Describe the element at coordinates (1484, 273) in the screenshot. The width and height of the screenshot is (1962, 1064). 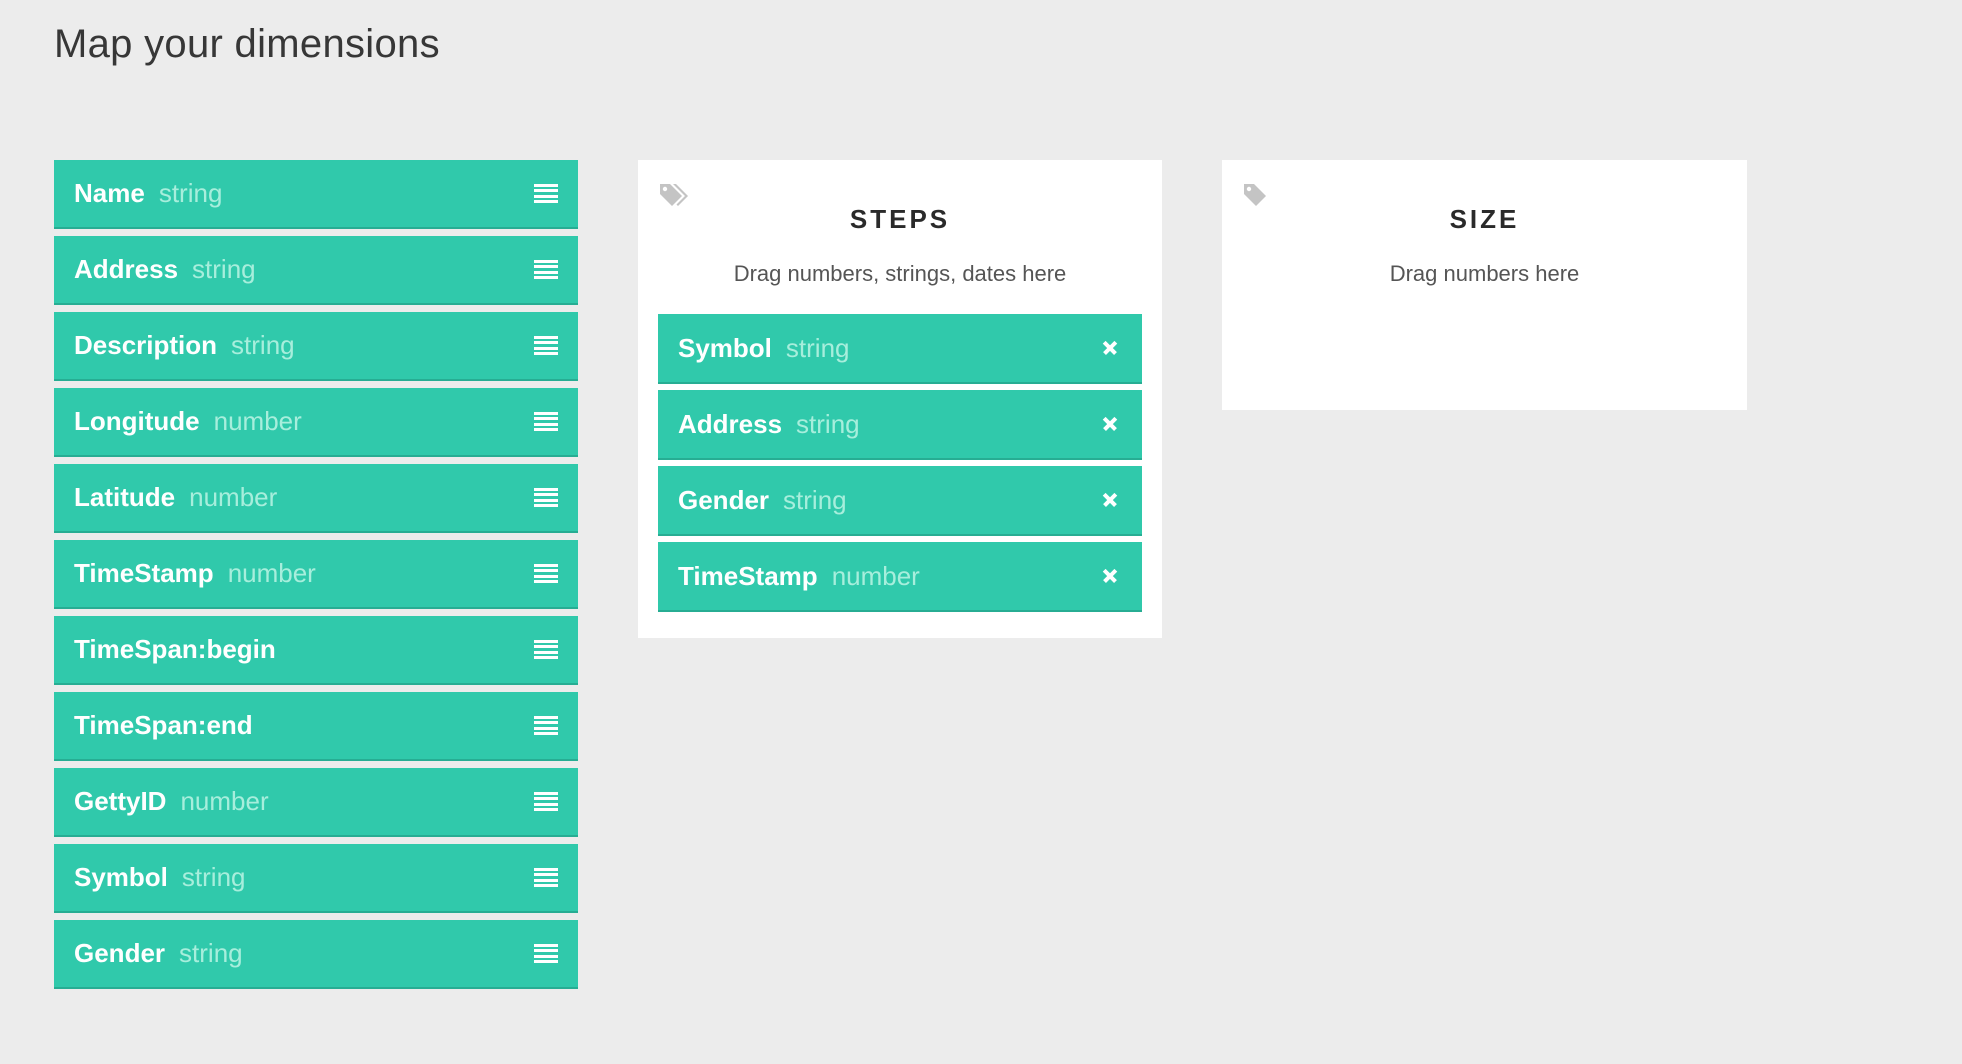
I see `size-hint: Drag numbers here` at that location.